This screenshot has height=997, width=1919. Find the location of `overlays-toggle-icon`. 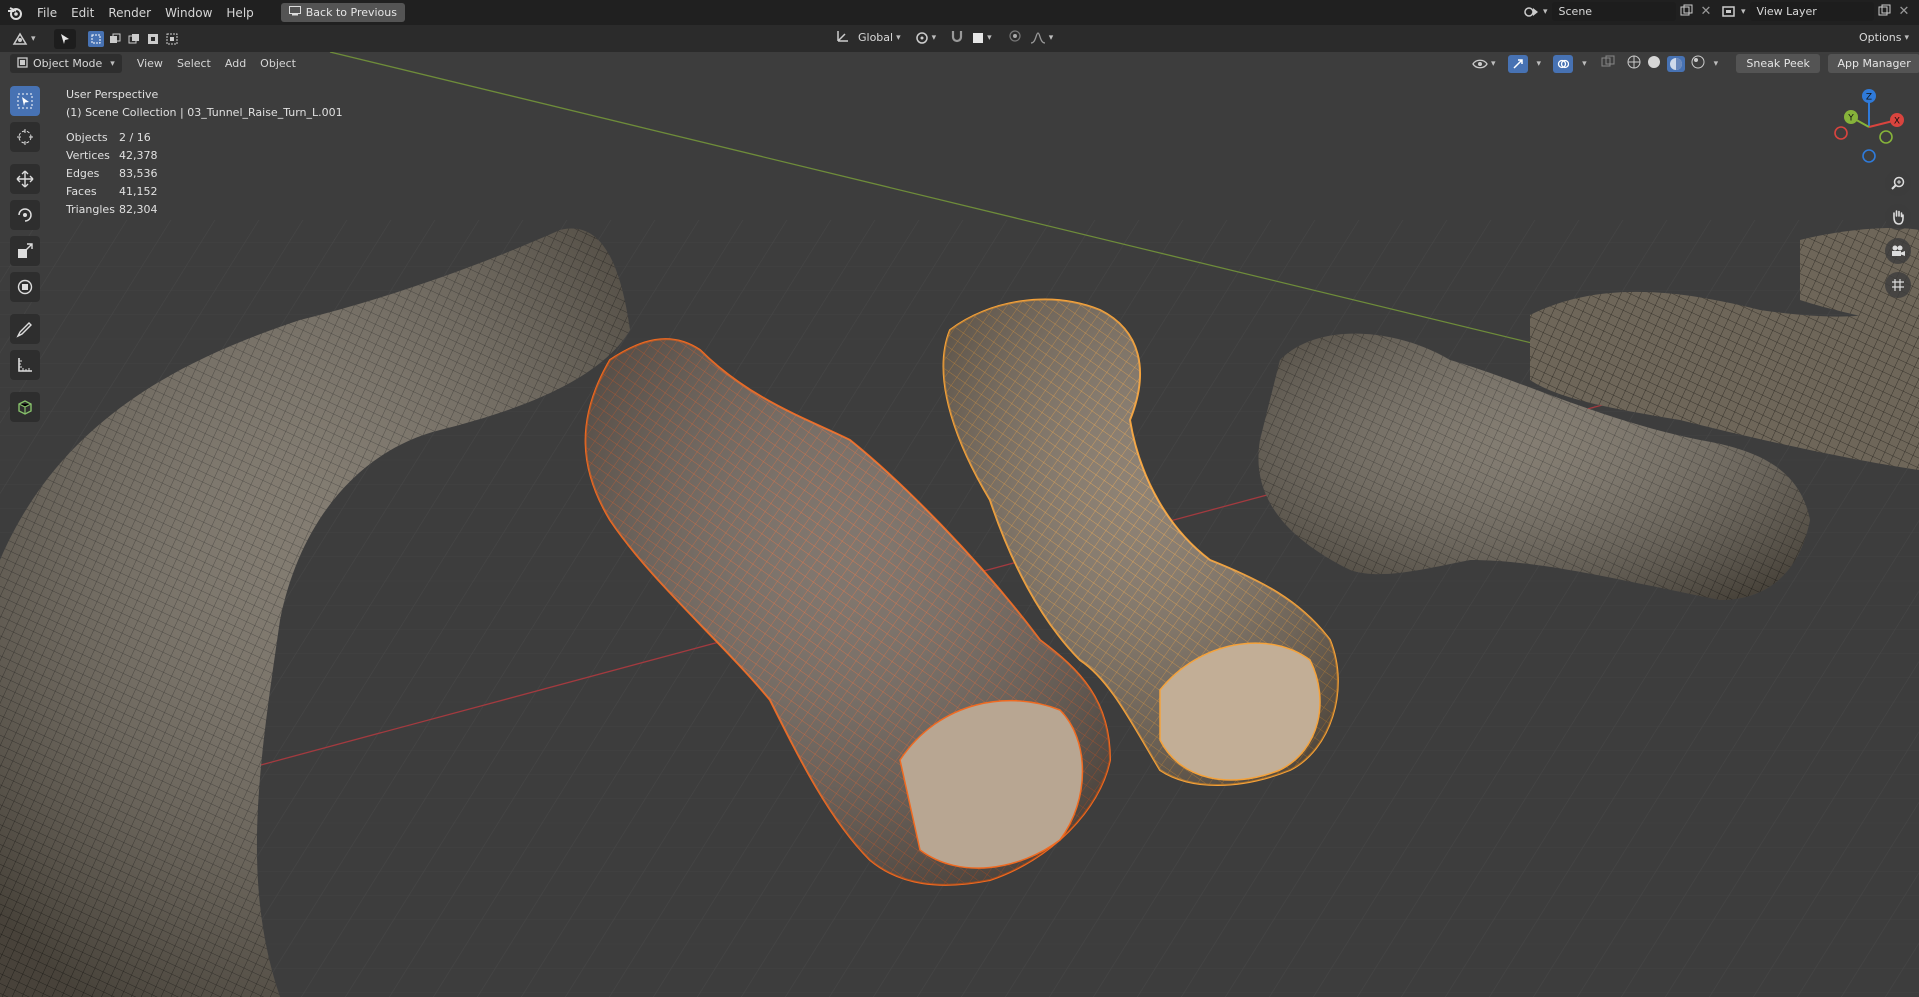

overlays-toggle-icon is located at coordinates (1563, 63).